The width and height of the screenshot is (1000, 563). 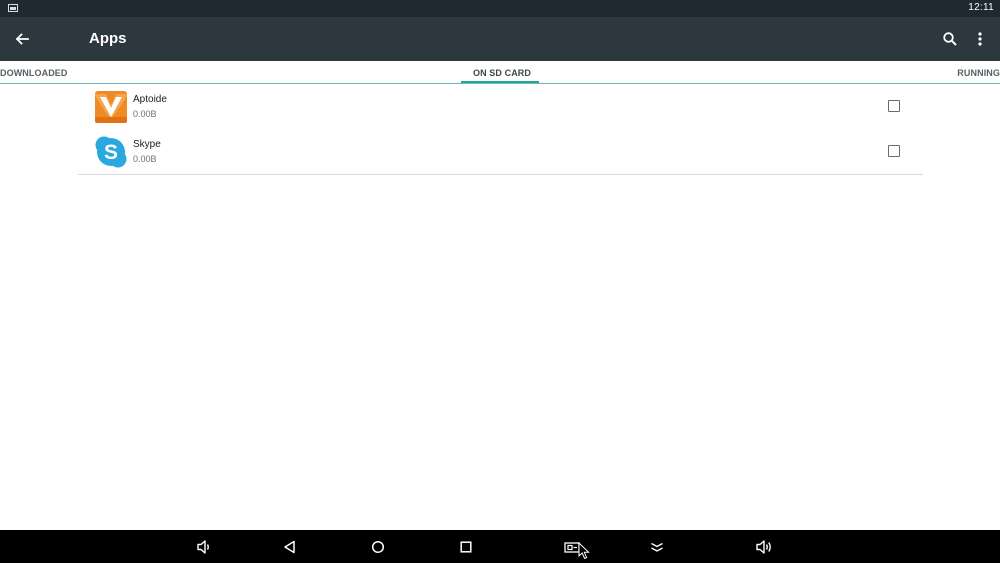 What do you see at coordinates (108, 38) in the screenshot?
I see `page-title: Apps` at bounding box center [108, 38].